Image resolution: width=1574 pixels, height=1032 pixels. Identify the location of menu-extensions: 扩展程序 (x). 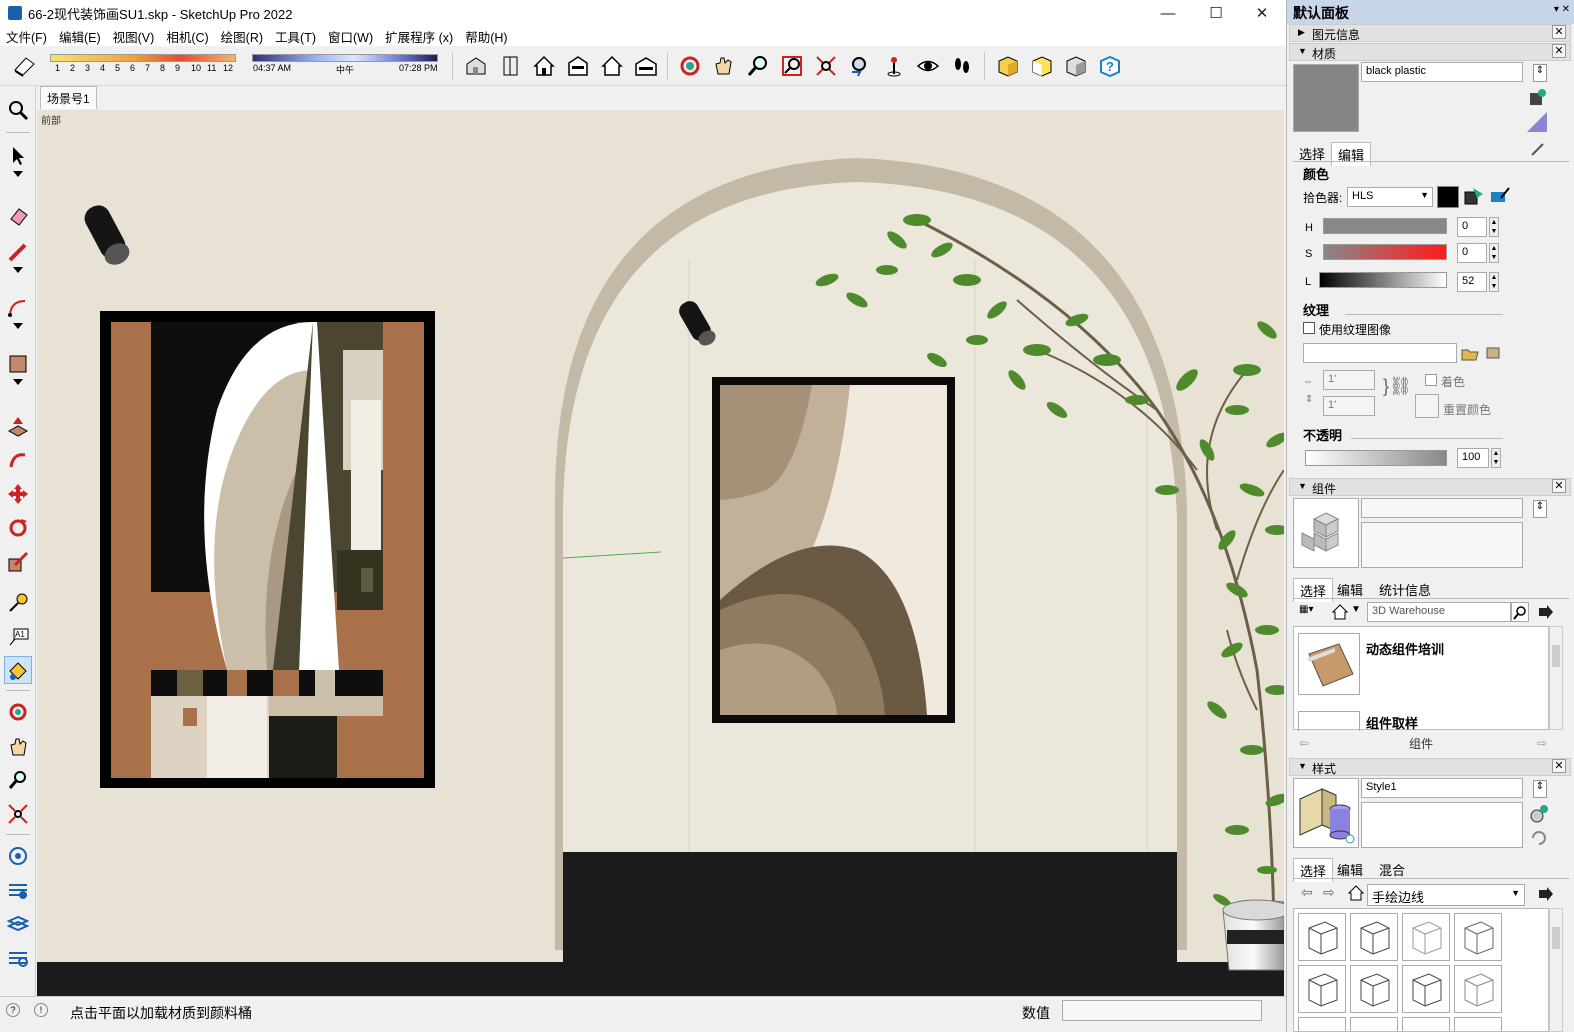
(419, 36).